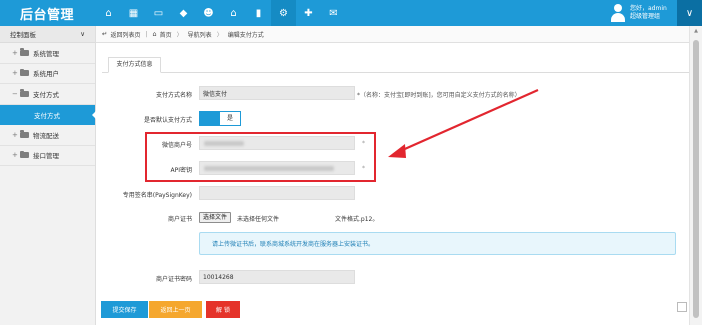 The image size is (702, 325). I want to click on sidebar-item-label: 物流配送, so click(46, 135).